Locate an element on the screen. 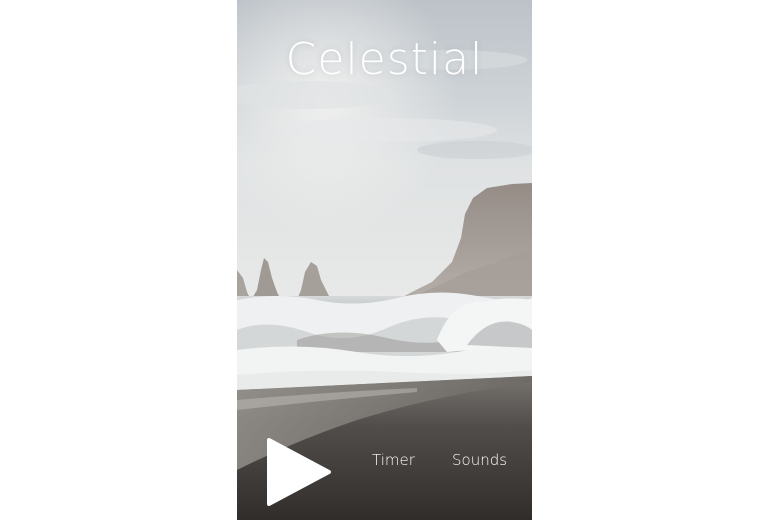  timer-button: Timer is located at coordinates (393, 460).